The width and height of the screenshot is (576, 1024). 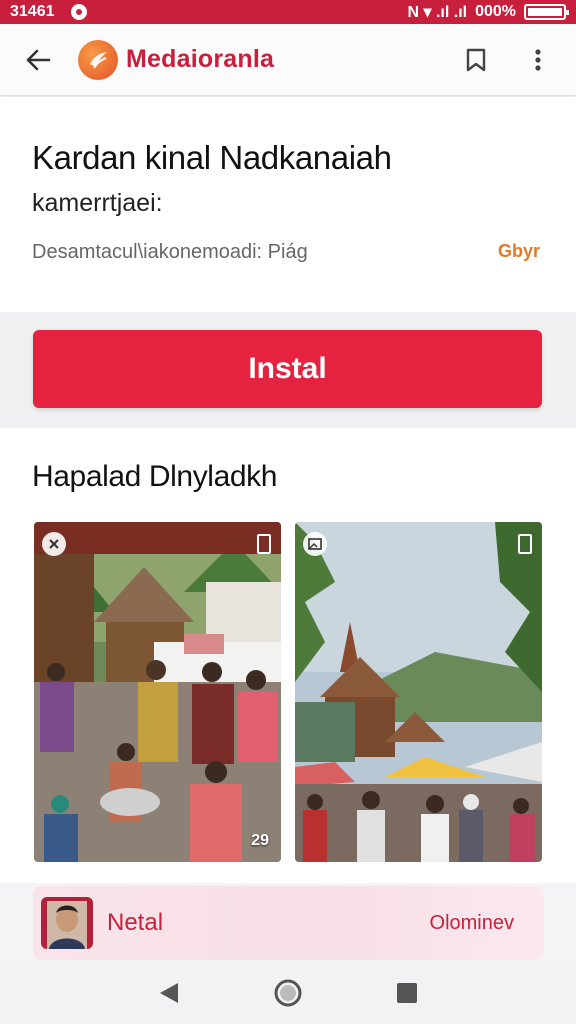 I want to click on battery-icon, so click(x=546, y=12).